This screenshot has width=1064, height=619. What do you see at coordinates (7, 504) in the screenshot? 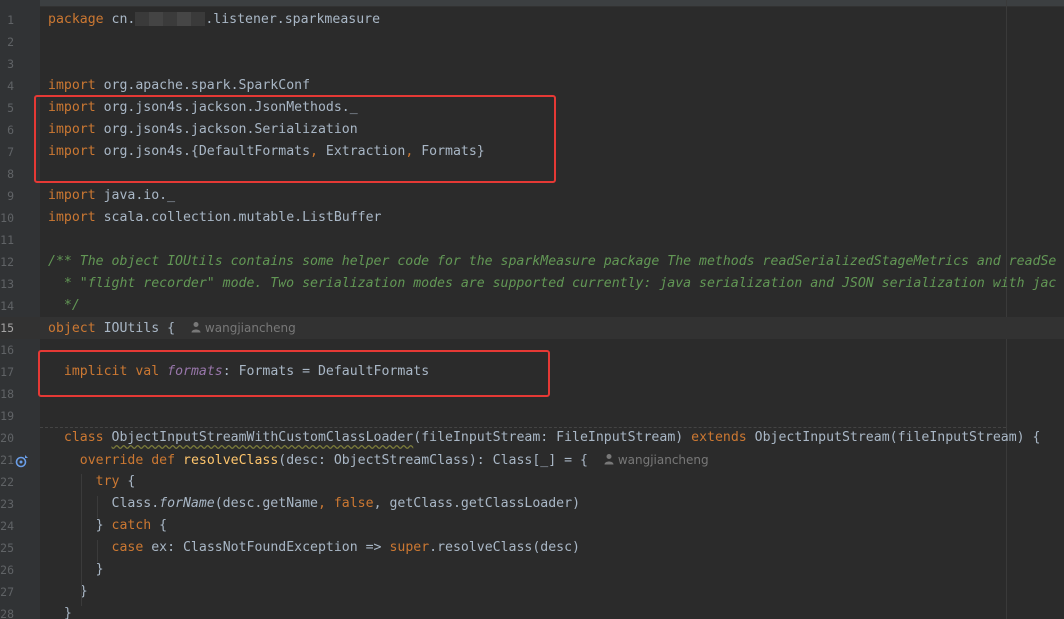
I see `line-number: 23` at bounding box center [7, 504].